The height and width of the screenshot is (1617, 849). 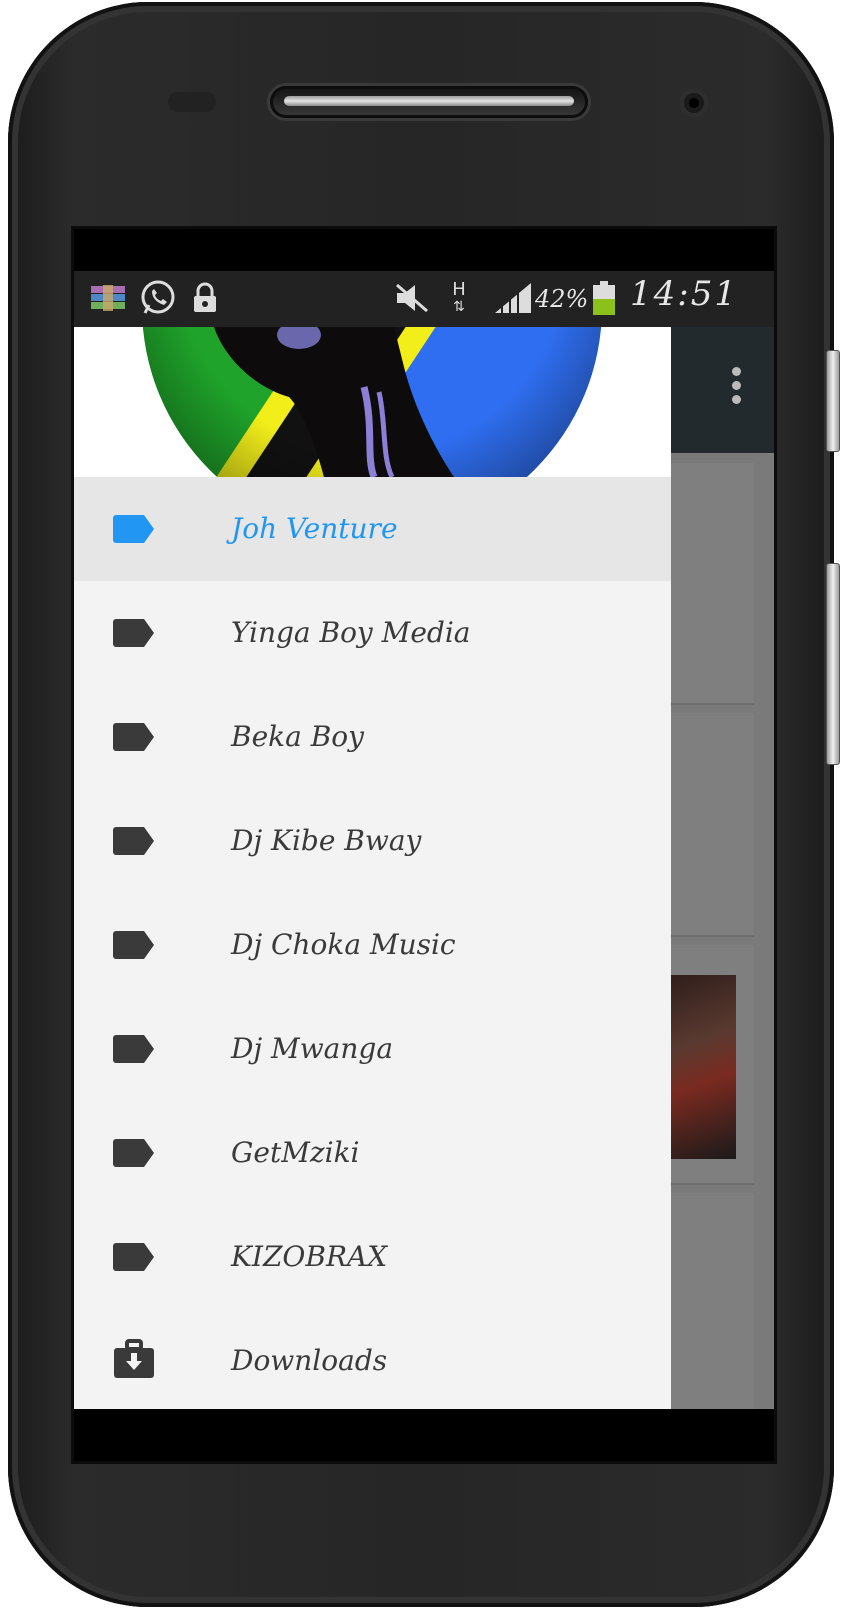 I want to click on battery-percent: 42%, so click(x=562, y=299).